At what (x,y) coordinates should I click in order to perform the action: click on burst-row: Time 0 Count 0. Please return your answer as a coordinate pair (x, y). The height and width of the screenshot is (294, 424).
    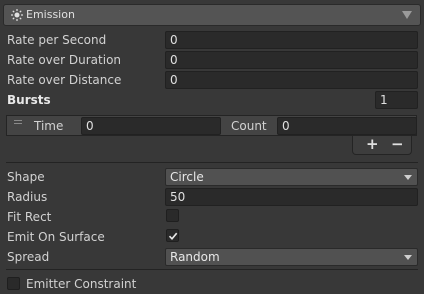
    Looking at the image, I should click on (211, 125).